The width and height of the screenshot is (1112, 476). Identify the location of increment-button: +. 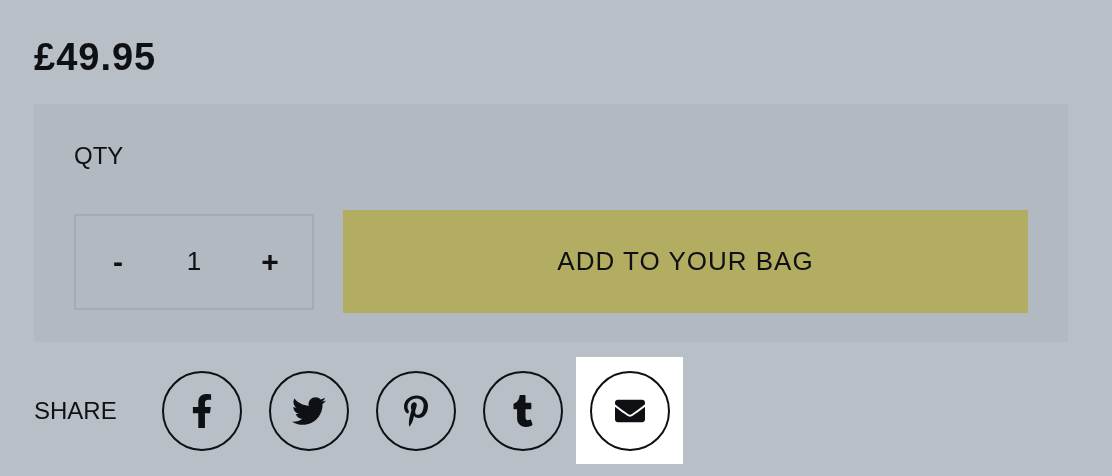
(270, 261).